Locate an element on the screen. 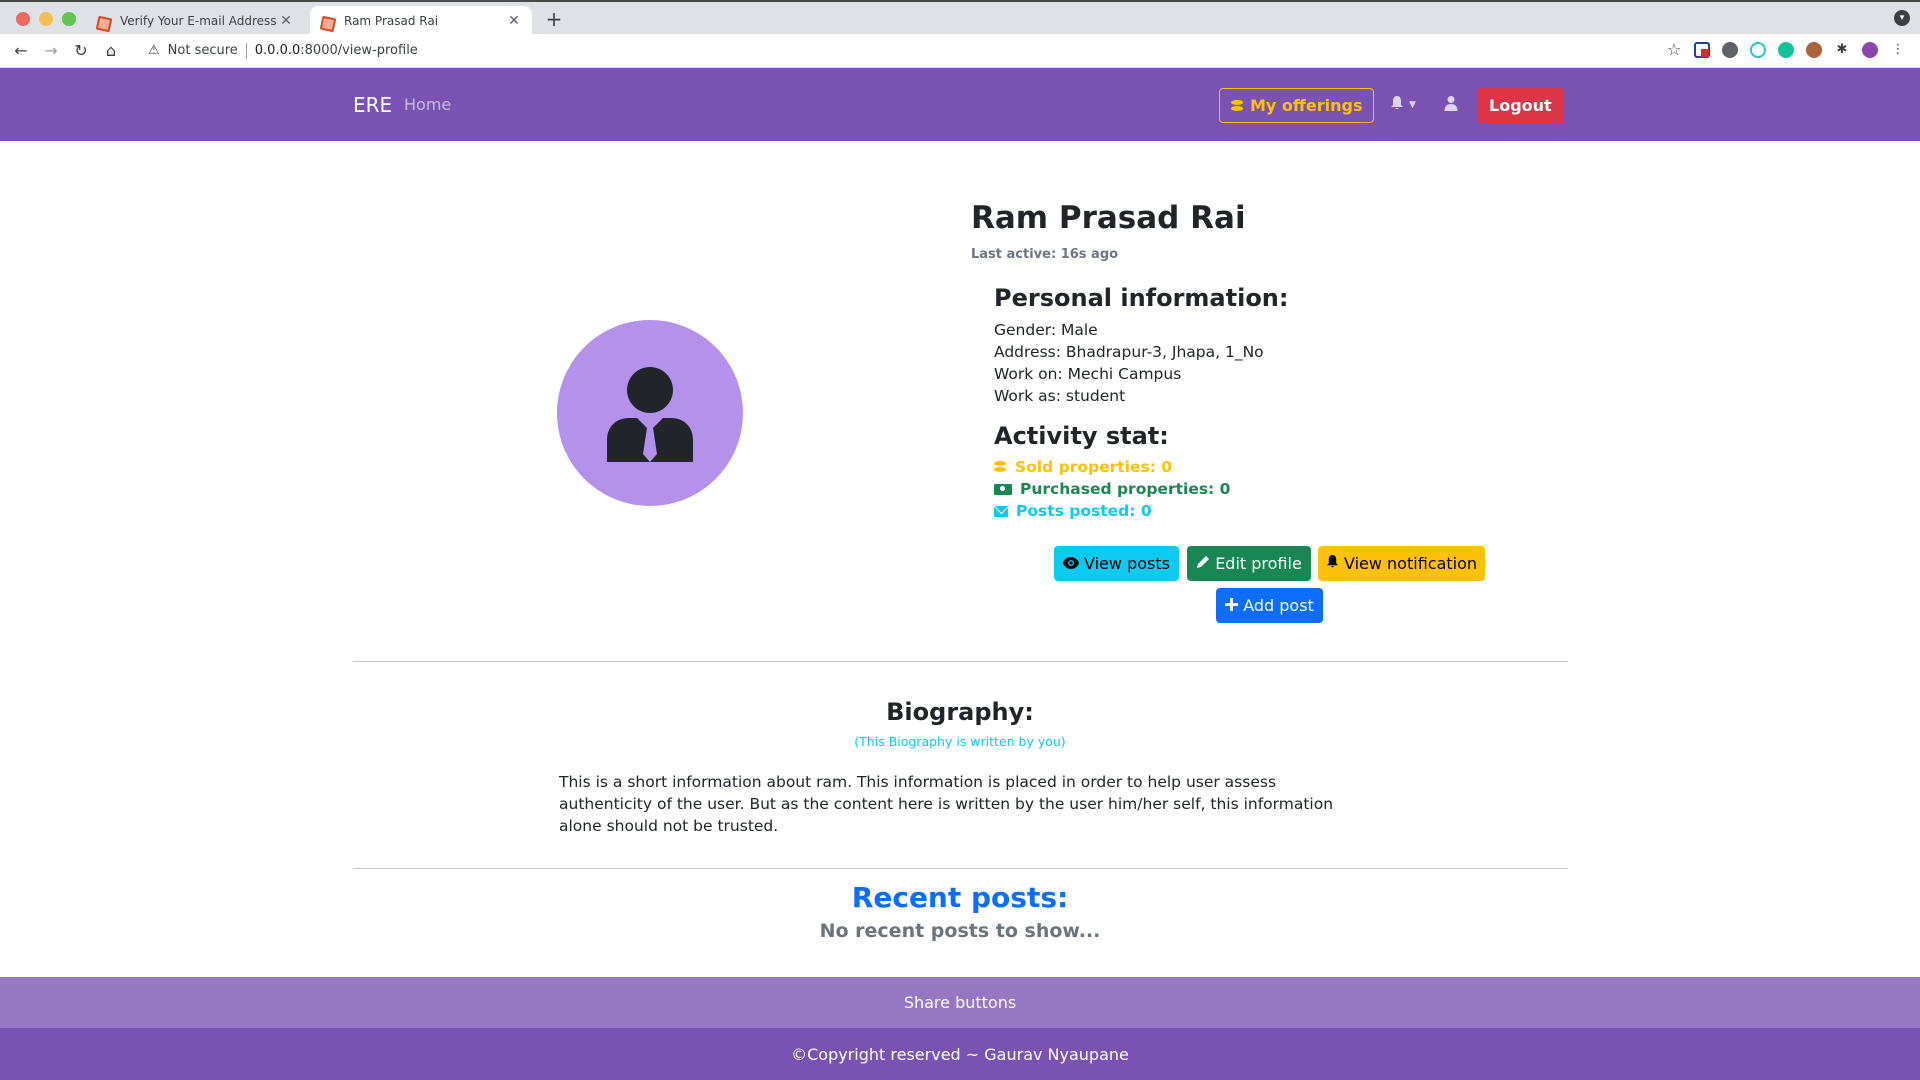  posts-posted-label: Posts posted: 0 is located at coordinates (1084, 511).